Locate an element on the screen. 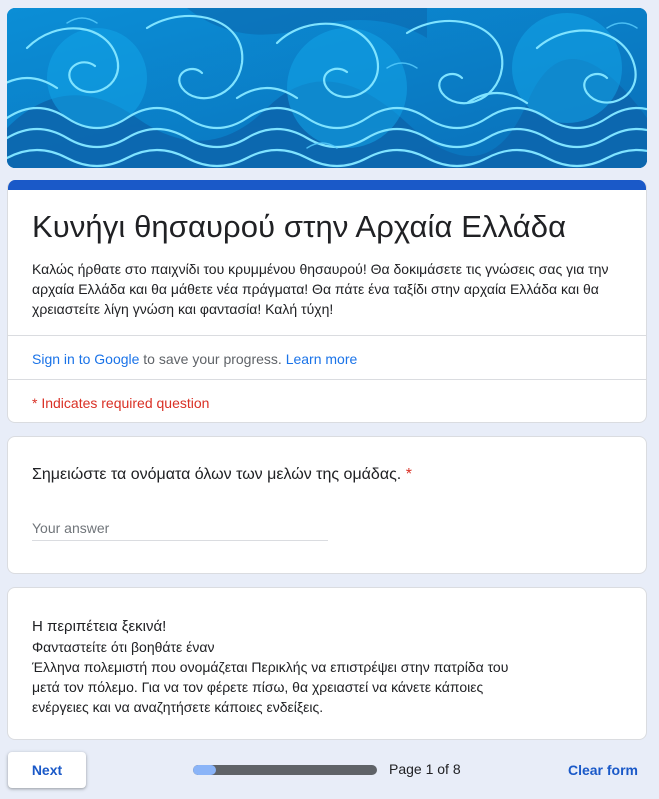  page-indicator: Page 1 of 8 is located at coordinates (425, 769).